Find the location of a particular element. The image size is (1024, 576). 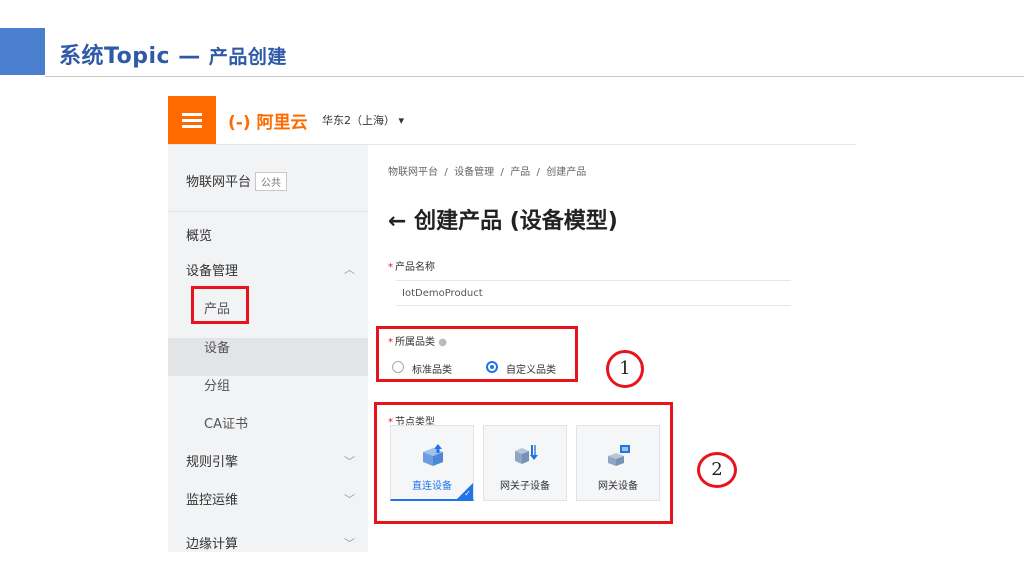

slide-divider is located at coordinates (534, 76).